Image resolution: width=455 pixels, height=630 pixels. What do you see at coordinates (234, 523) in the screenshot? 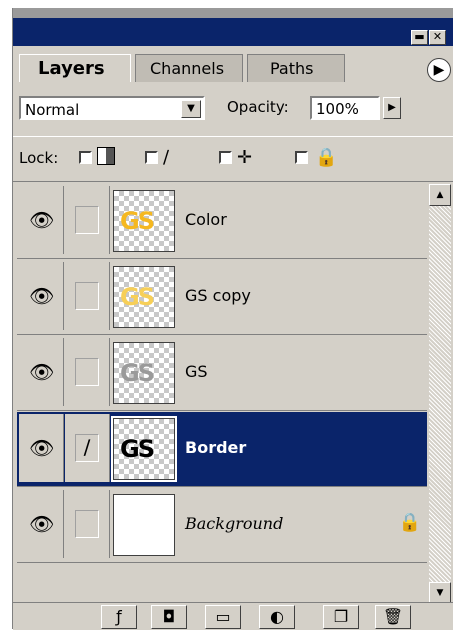
I see `layer-name: Background` at bounding box center [234, 523].